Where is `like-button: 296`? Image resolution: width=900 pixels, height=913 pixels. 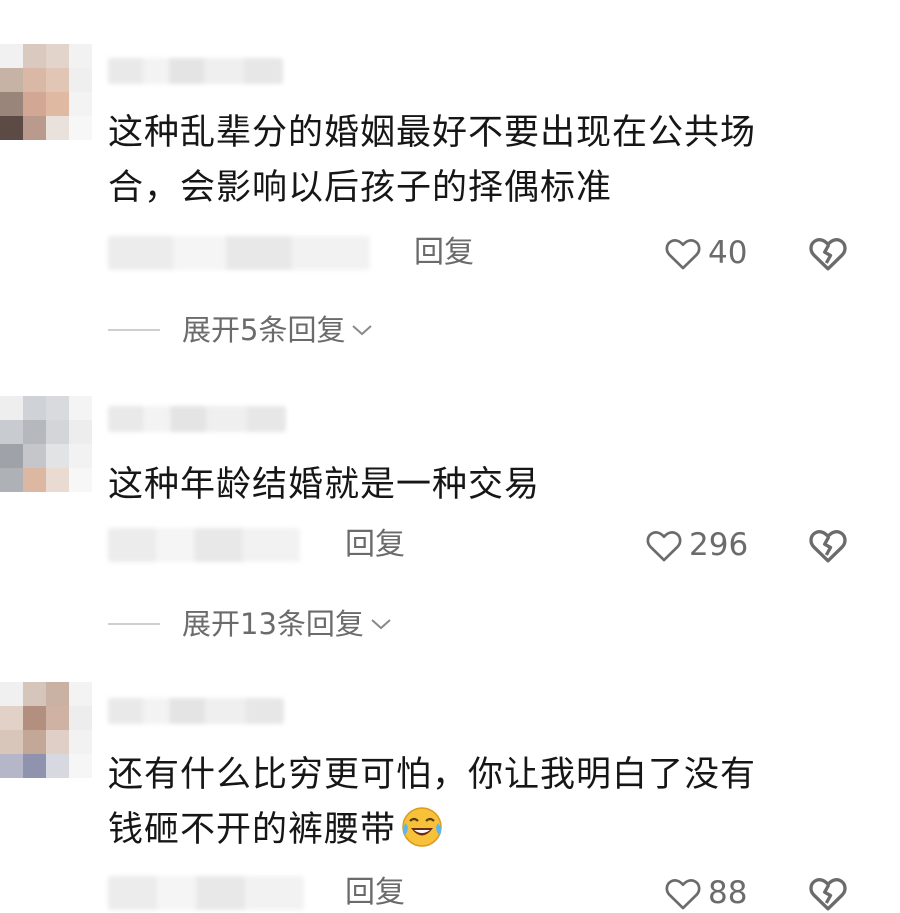
like-button: 296 is located at coordinates (696, 545).